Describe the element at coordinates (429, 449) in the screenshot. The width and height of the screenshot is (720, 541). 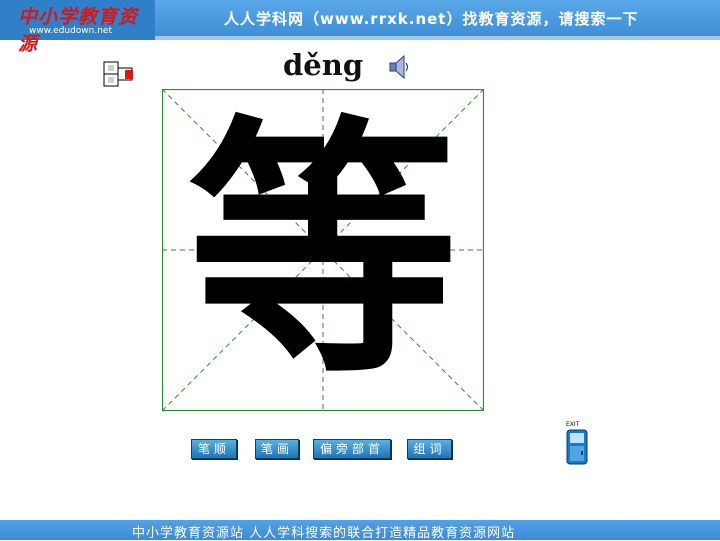
I see `word-building-button: 组词` at that location.